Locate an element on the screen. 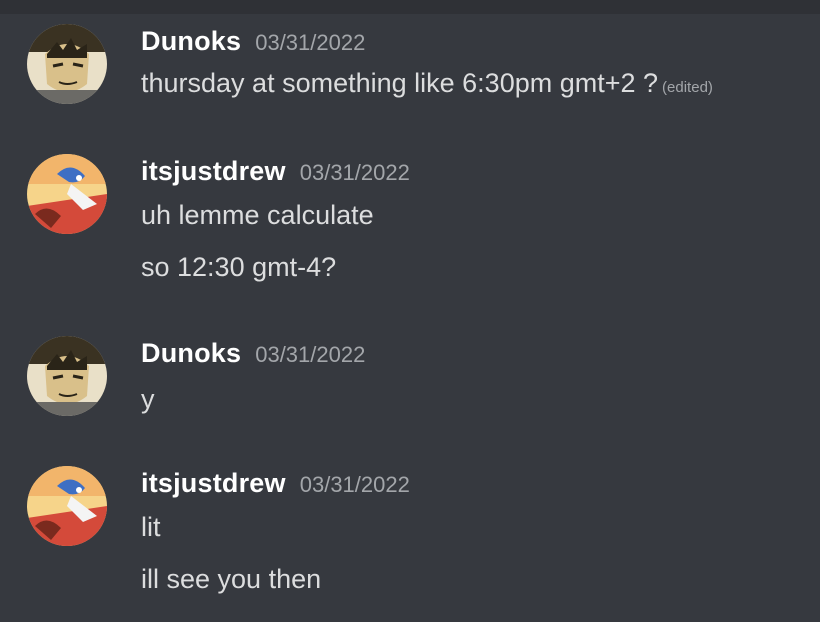  message-text: so 12:30 gmt-4? is located at coordinates (239, 267).